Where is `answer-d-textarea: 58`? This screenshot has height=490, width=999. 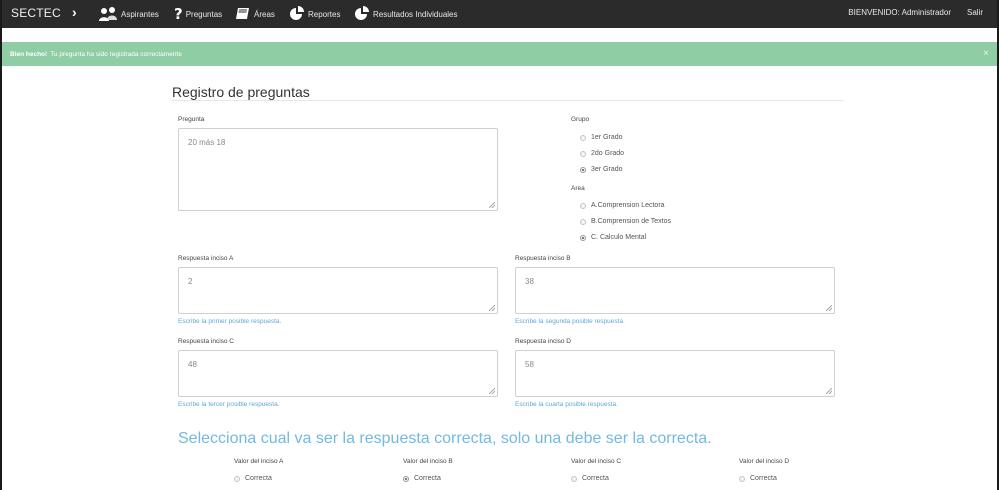 answer-d-textarea: 58 is located at coordinates (675, 373).